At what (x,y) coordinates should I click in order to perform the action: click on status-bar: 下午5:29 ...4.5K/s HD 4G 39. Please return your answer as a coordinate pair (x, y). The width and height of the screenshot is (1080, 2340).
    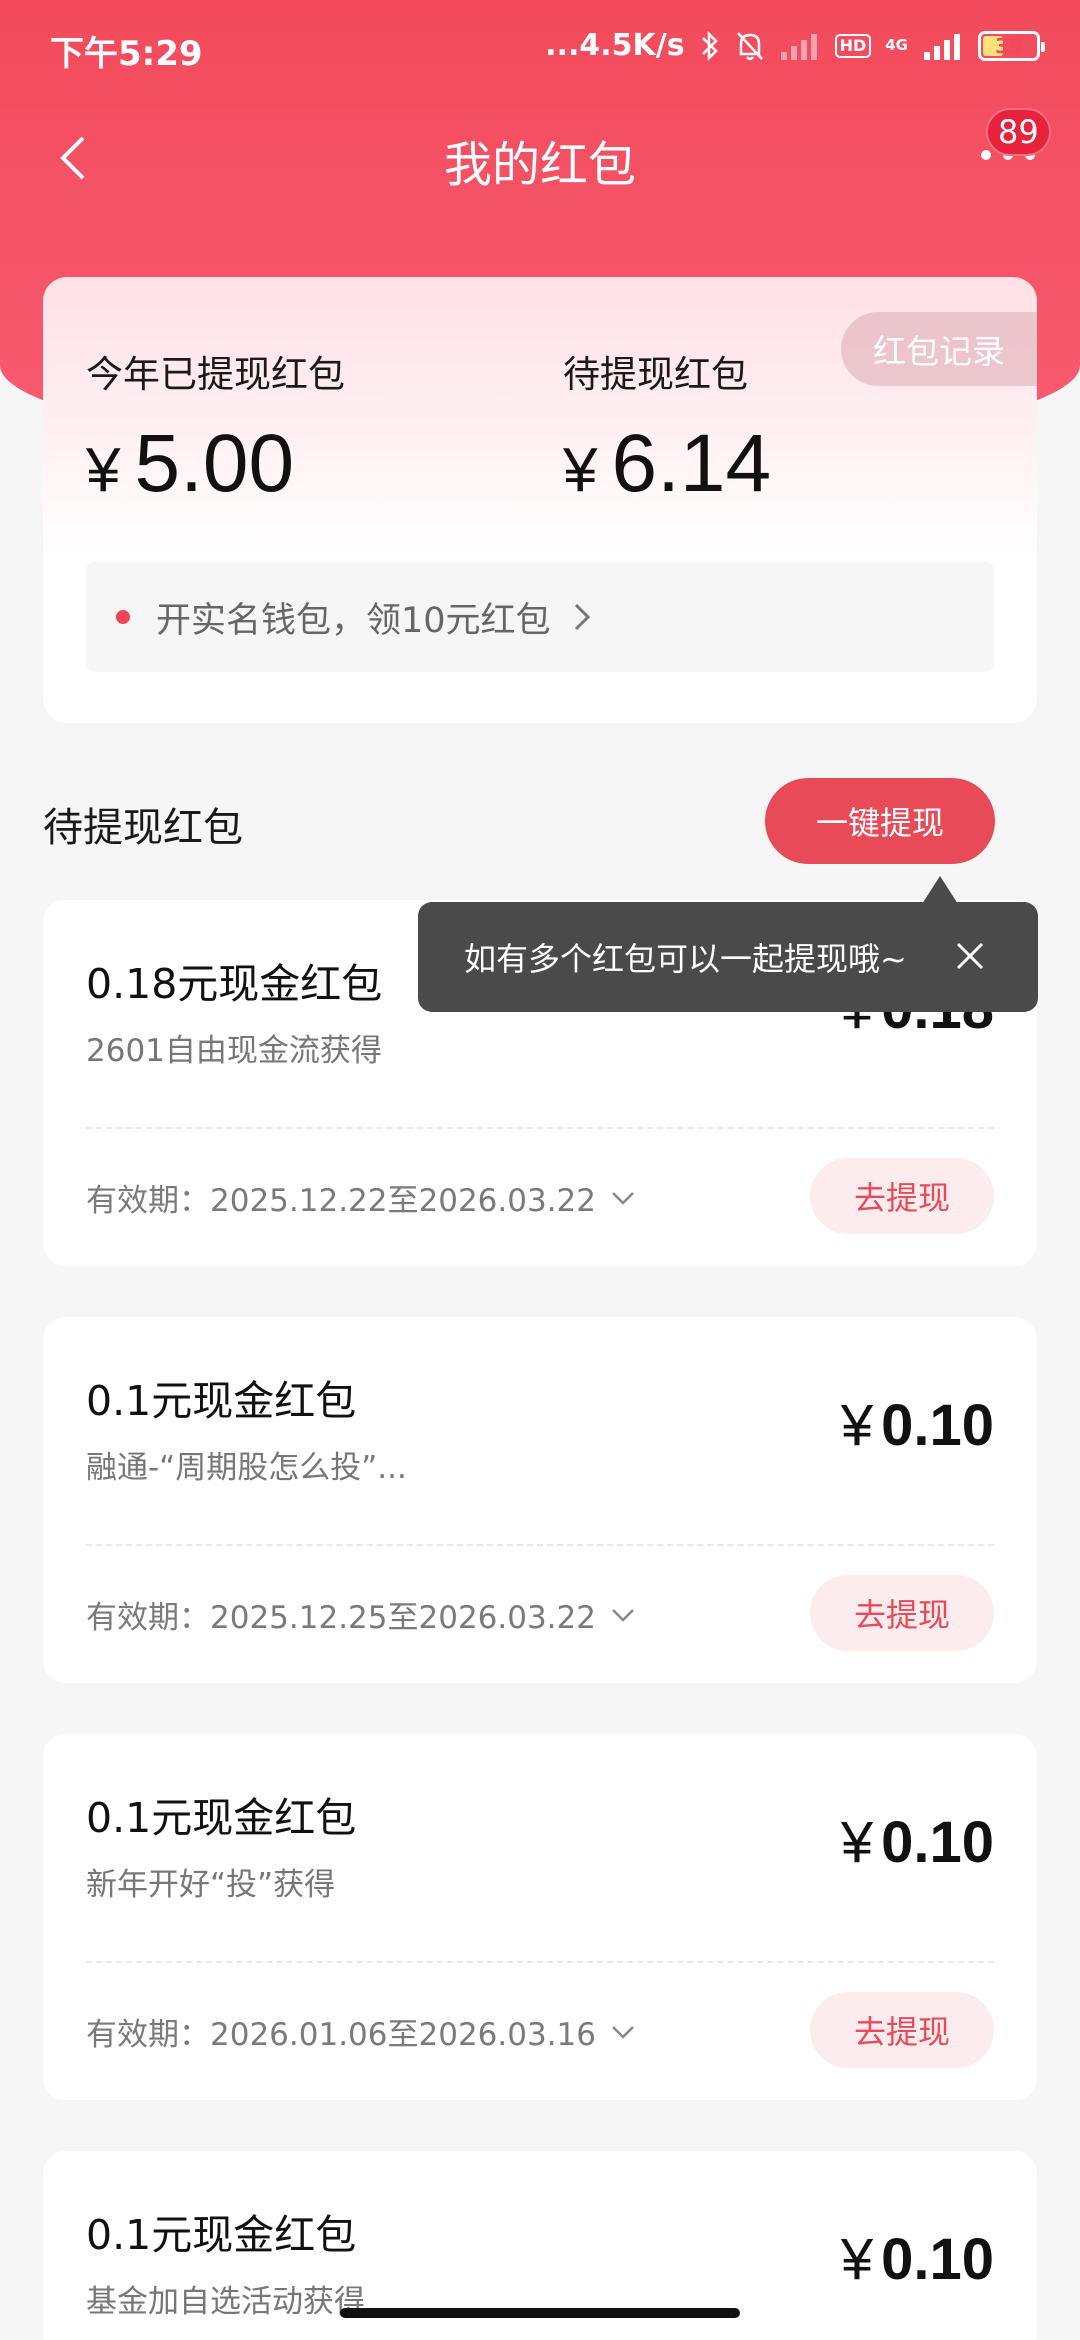
    Looking at the image, I should click on (540, 47).